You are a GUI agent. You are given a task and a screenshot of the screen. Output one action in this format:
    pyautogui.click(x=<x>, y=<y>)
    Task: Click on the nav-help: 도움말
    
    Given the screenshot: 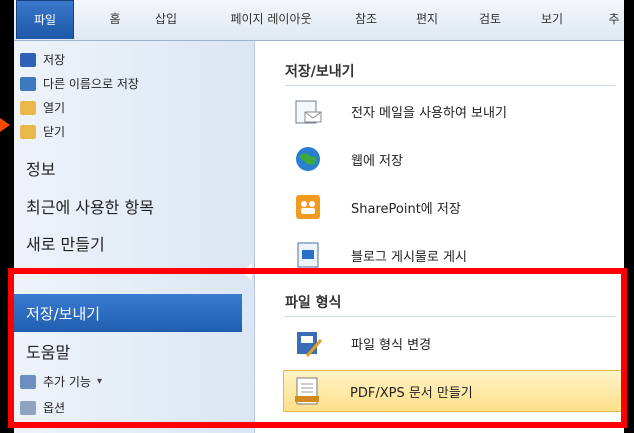 What is the action you would take?
    pyautogui.click(x=48, y=351)
    